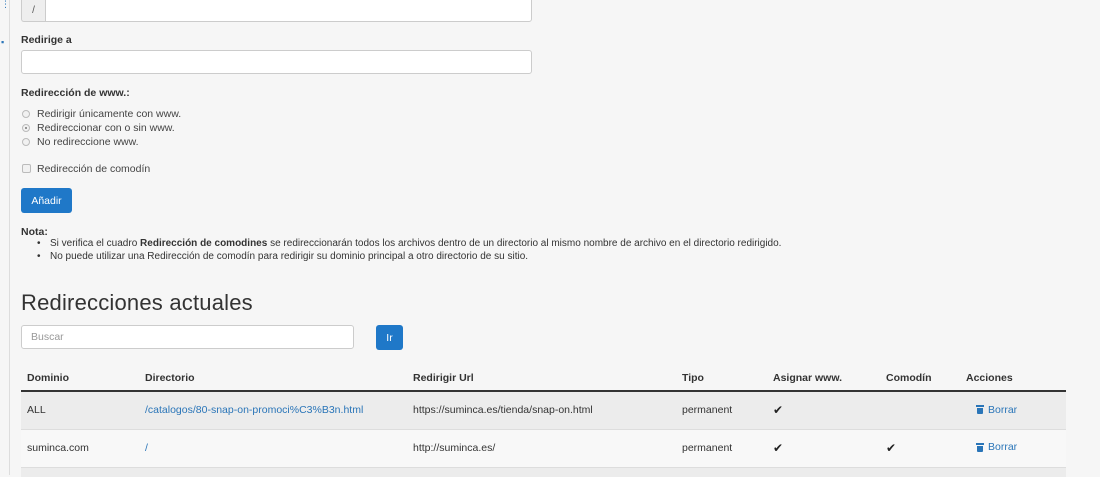 The image size is (1100, 477). What do you see at coordinates (204, 243) in the screenshot?
I see `note-bold-text: Redirección de comodines` at bounding box center [204, 243].